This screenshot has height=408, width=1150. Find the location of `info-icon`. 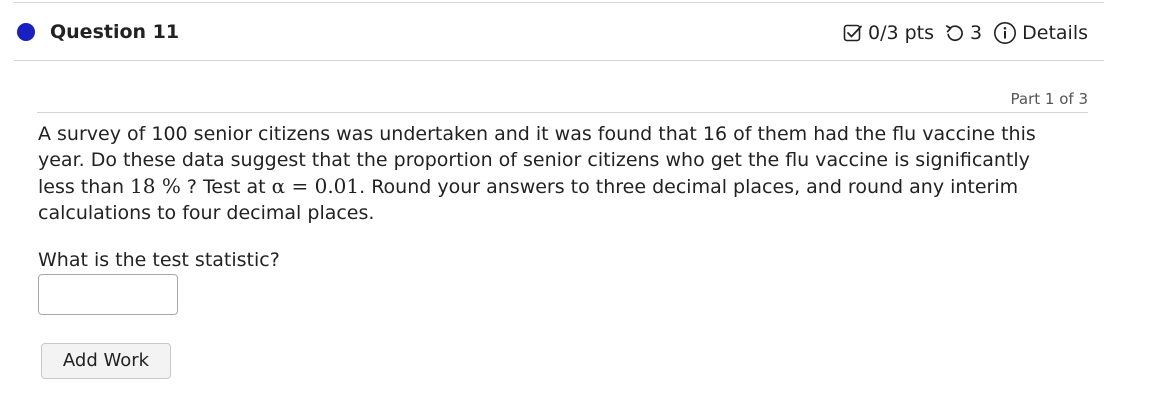

info-icon is located at coordinates (1005, 33).